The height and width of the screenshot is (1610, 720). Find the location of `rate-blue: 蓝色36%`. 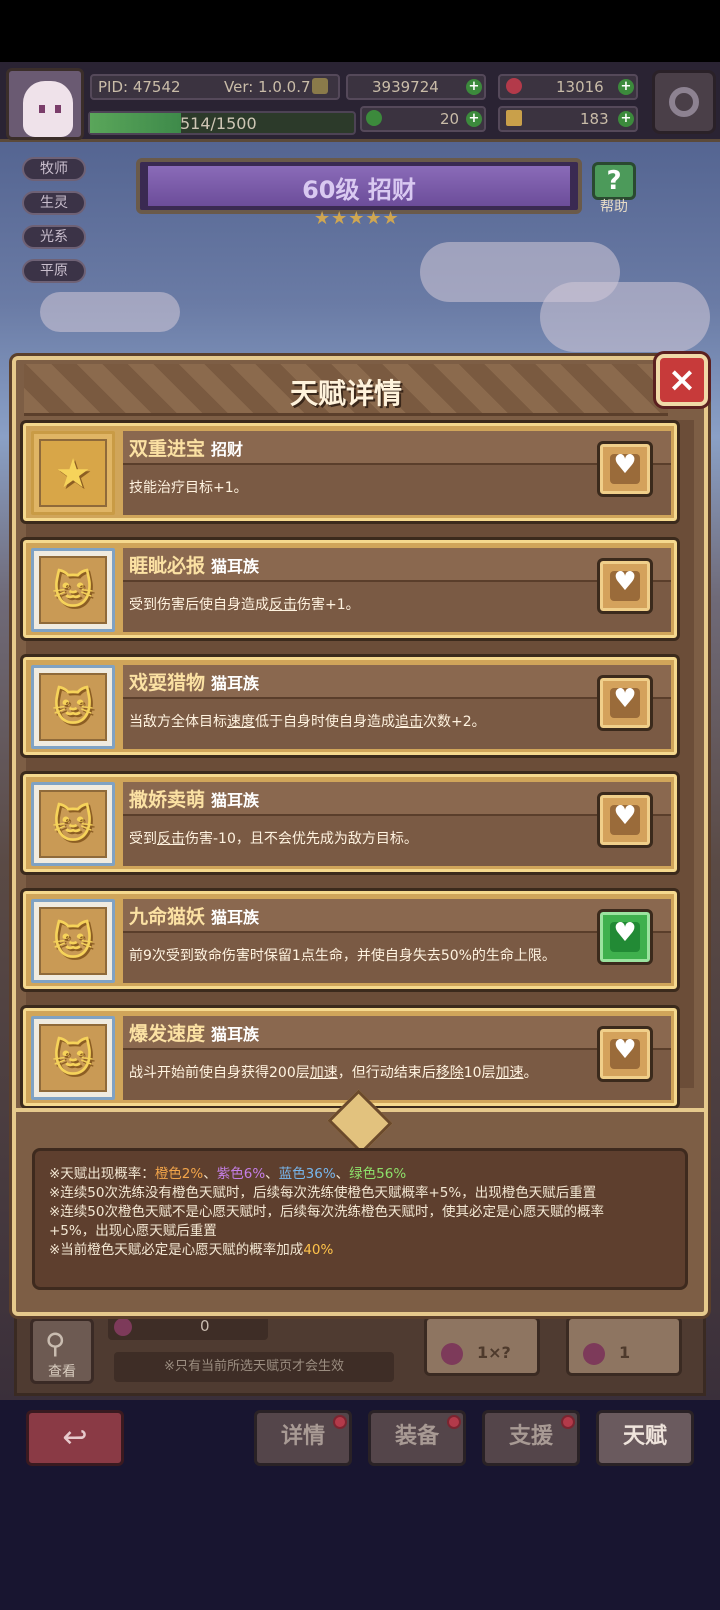

rate-blue: 蓝色36% is located at coordinates (307, 1174).